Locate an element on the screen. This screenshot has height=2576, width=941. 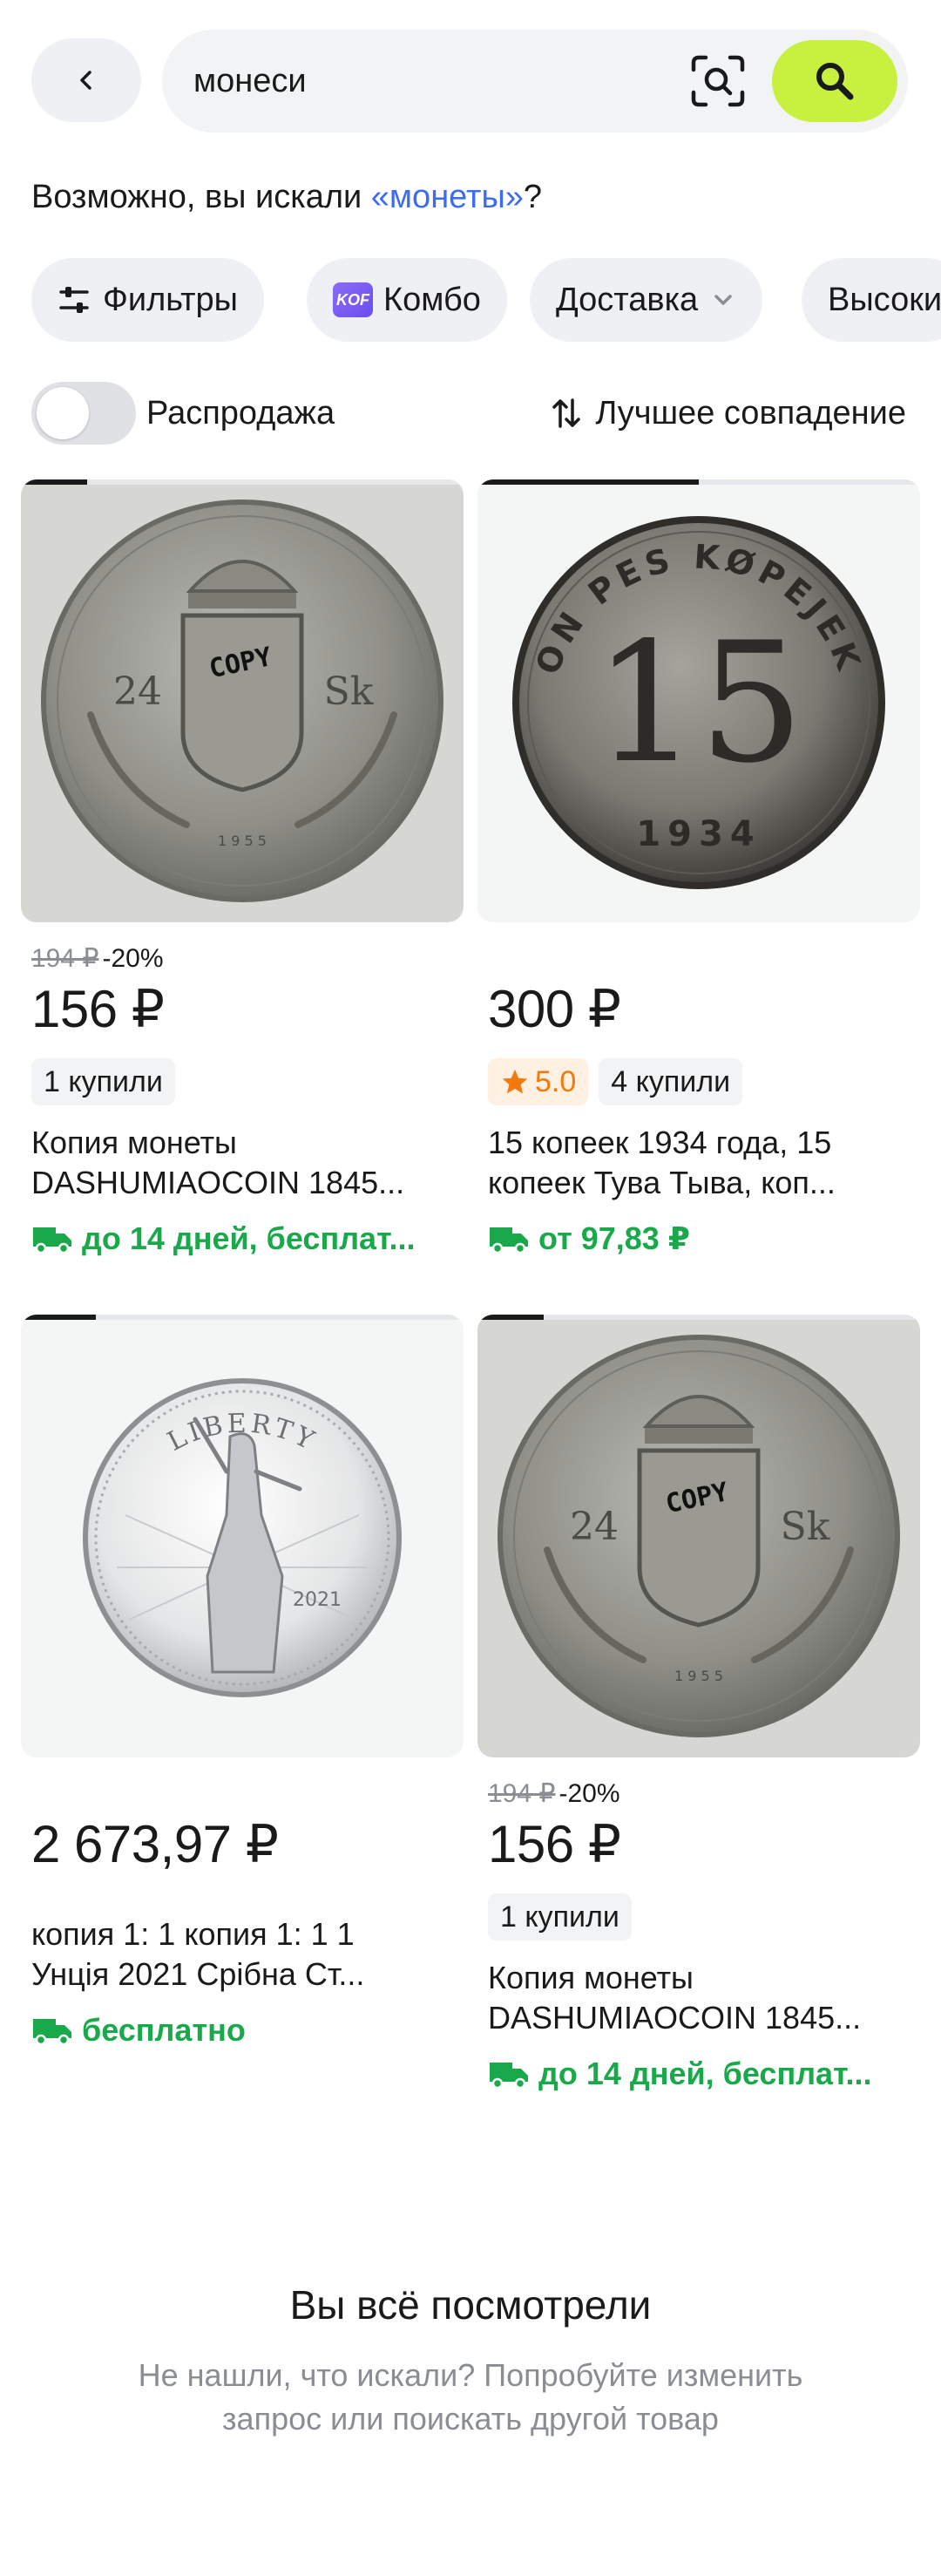
did-you-mean-suffix: ? is located at coordinates (533, 197).